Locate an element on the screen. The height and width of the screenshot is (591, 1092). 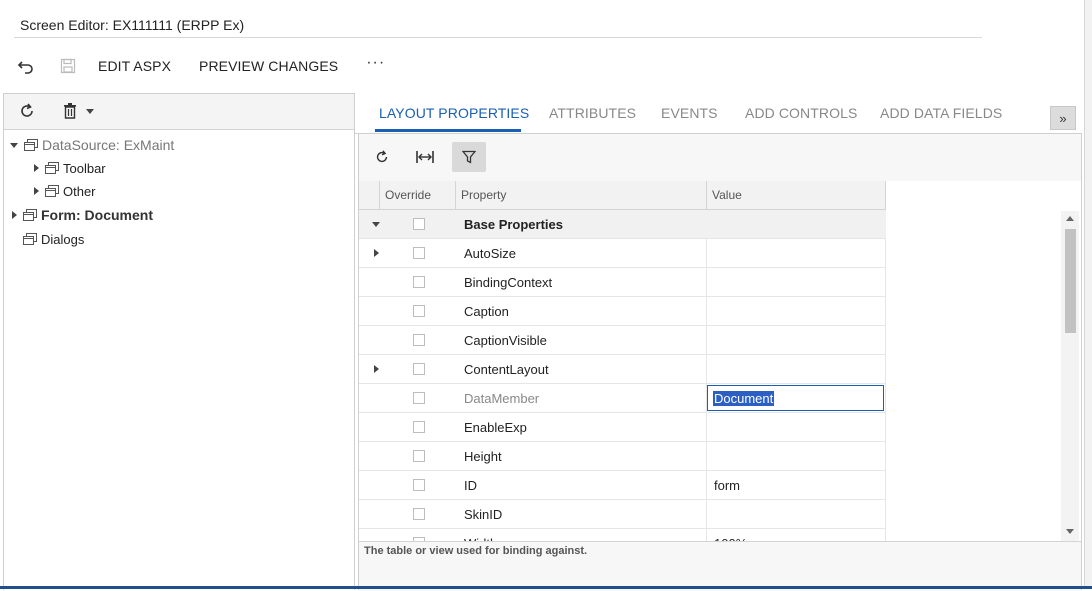
column-header-value: Value is located at coordinates (796, 195).